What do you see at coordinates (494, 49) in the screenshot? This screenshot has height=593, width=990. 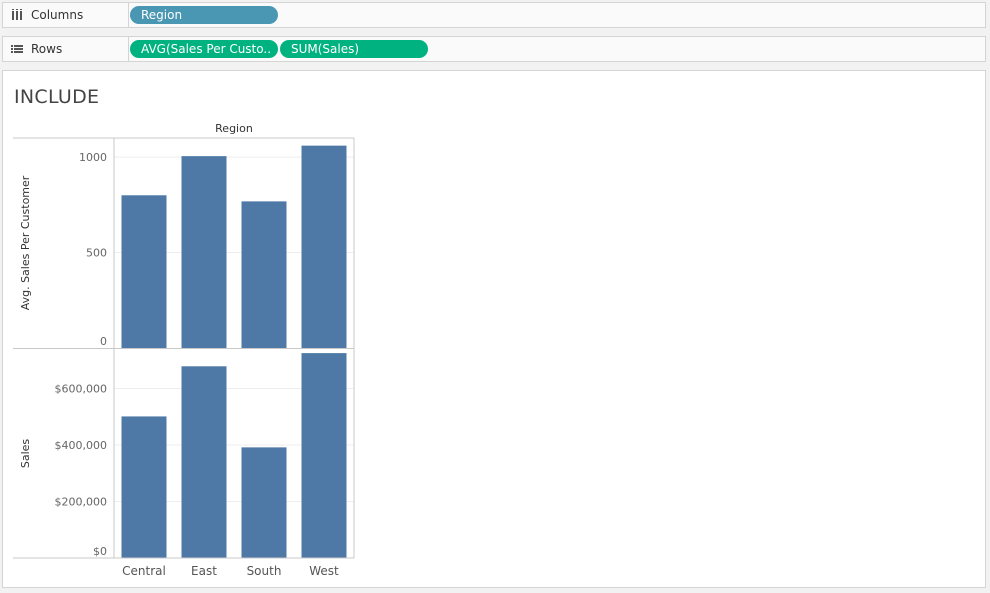 I see `rows-shelf: Rows AVG(Sales Per Custo.. SUM(Sales)` at bounding box center [494, 49].